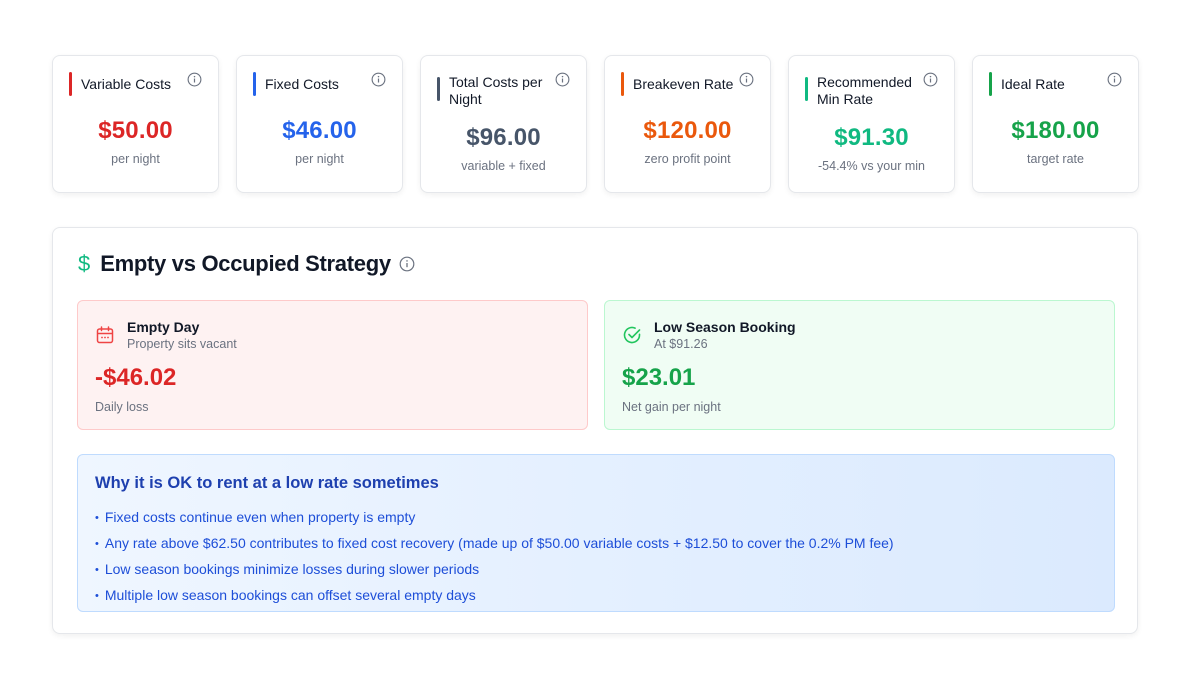  Describe the element at coordinates (503, 137) in the screenshot. I see `metric-value: $96.00` at that location.